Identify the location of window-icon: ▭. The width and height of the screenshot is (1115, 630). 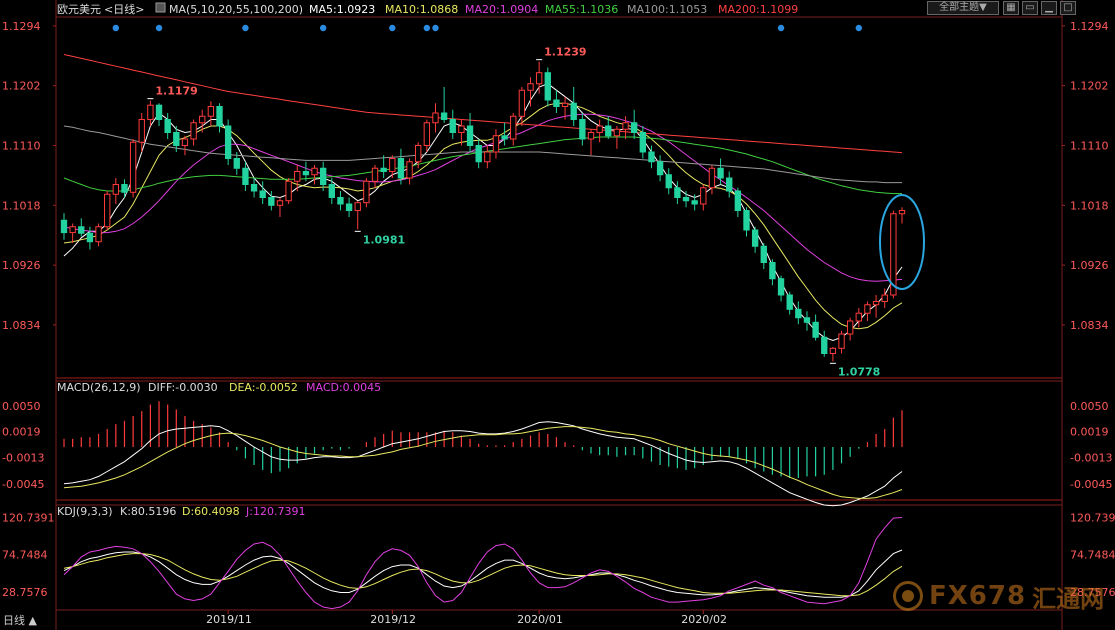
(1030, 8).